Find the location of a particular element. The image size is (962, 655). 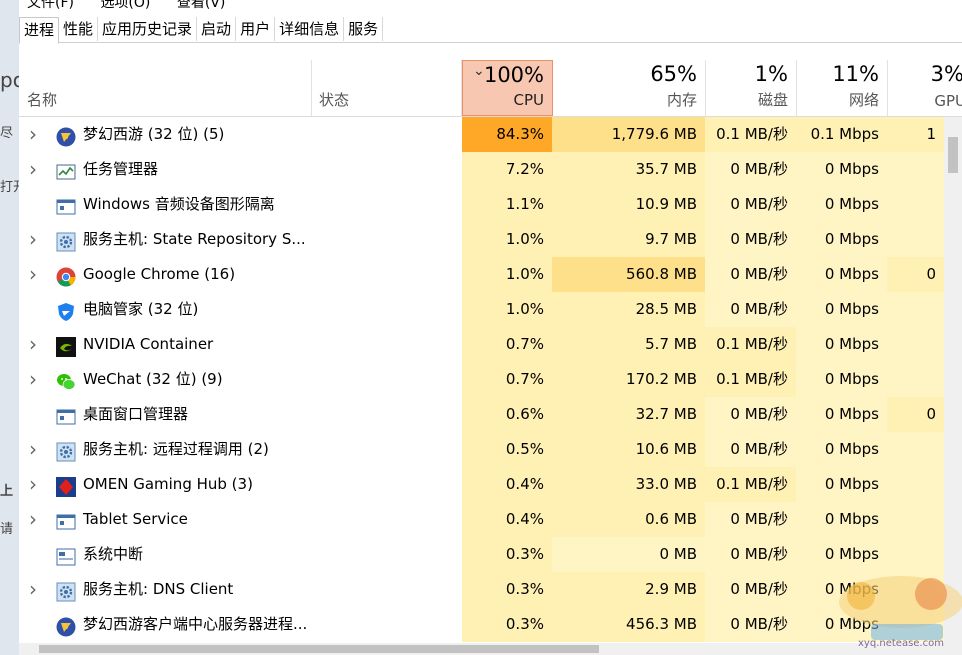

memory-cell: 10.9 MB is located at coordinates (628, 204).